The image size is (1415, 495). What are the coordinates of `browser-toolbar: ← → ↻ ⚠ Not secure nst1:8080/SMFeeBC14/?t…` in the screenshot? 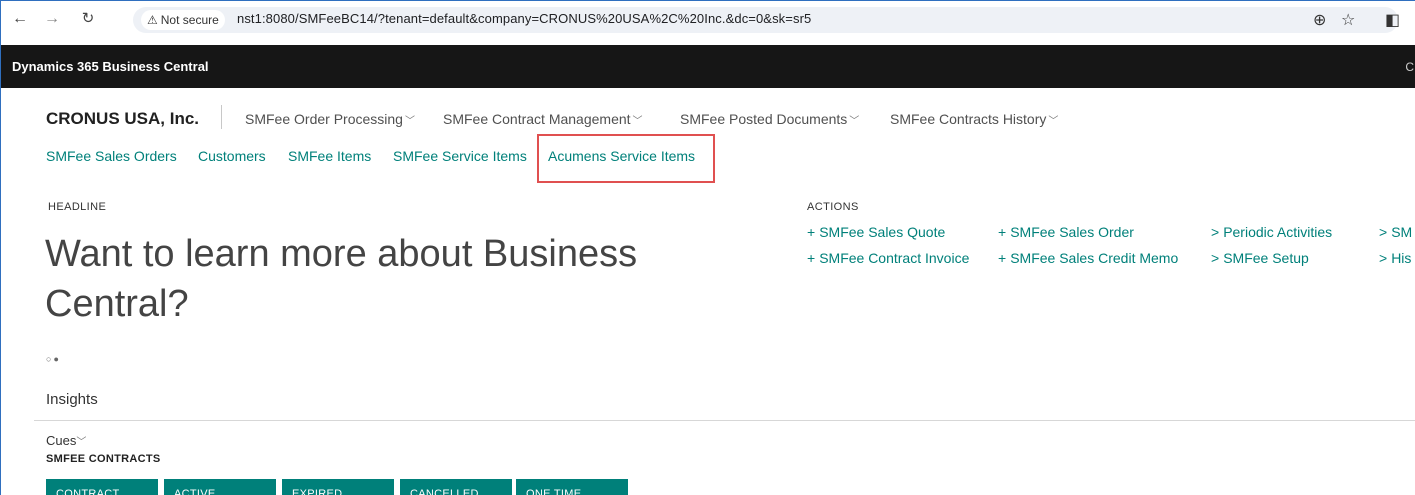 It's located at (708, 21).